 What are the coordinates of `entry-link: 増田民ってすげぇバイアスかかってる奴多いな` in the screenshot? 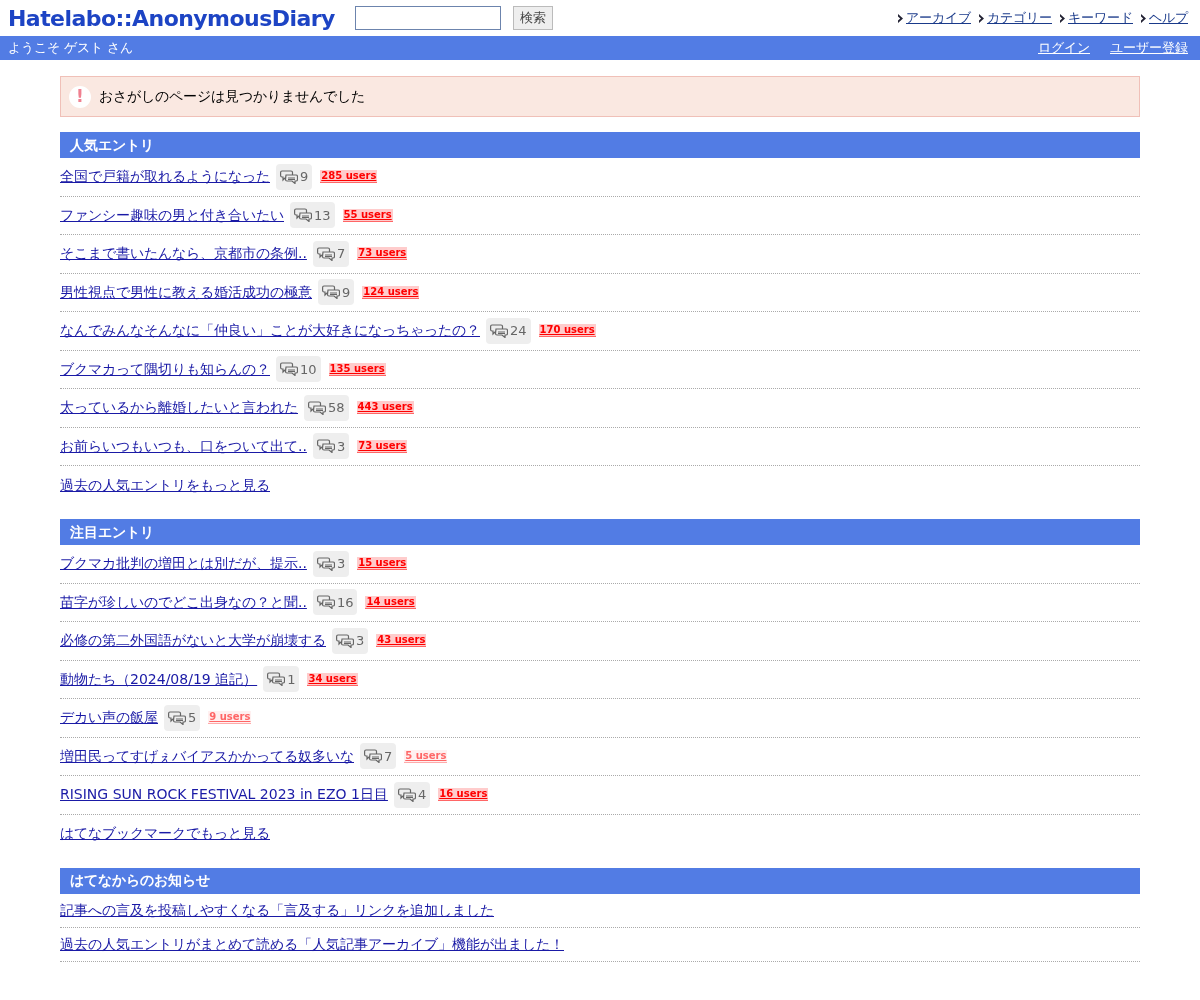 It's located at (207, 756).